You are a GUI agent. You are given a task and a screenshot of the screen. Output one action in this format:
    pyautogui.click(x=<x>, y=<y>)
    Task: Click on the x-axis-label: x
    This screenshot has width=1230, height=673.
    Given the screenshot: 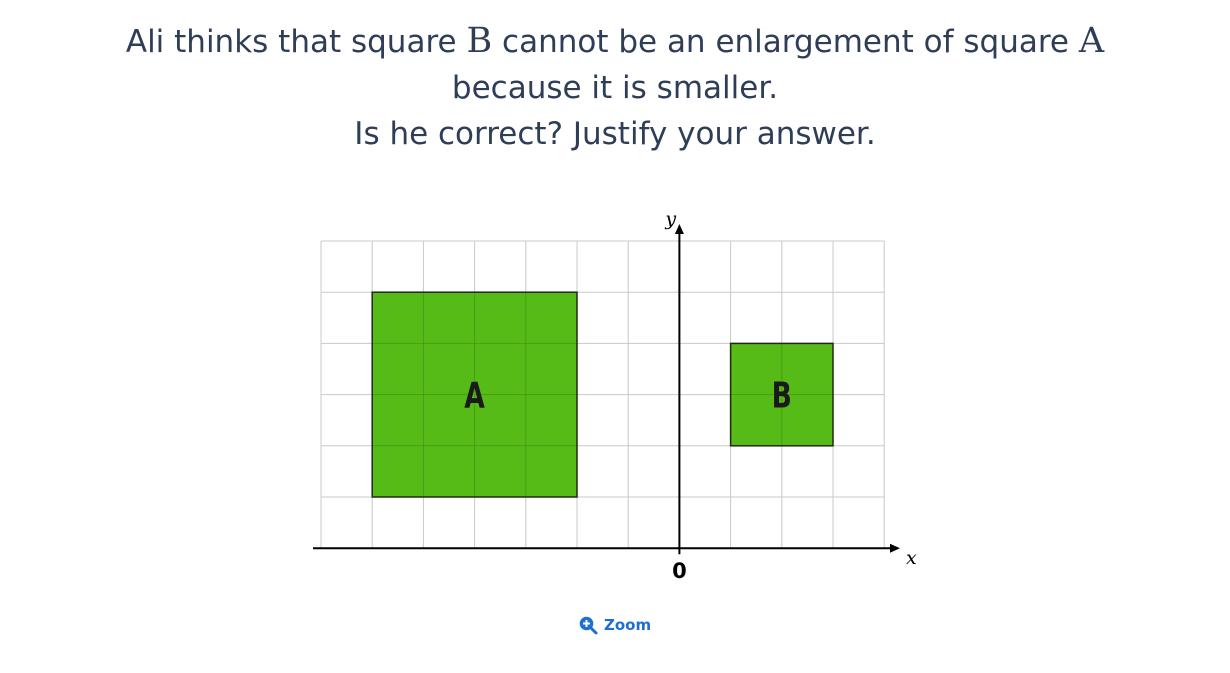 What is the action you would take?
    pyautogui.click(x=911, y=558)
    